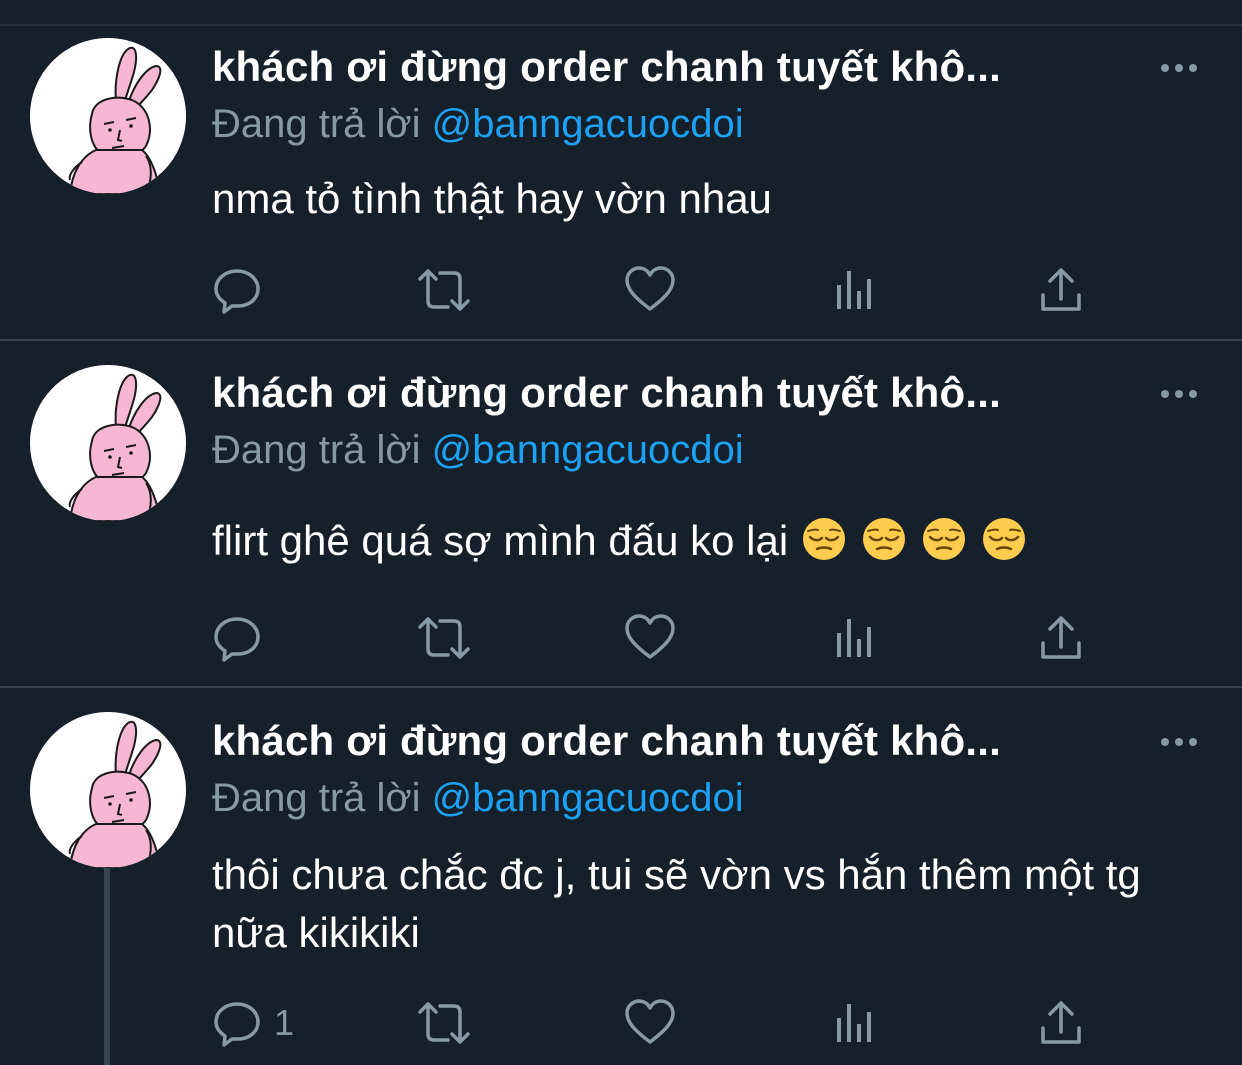  I want to click on action-bar: 1, so click(621, 1023).